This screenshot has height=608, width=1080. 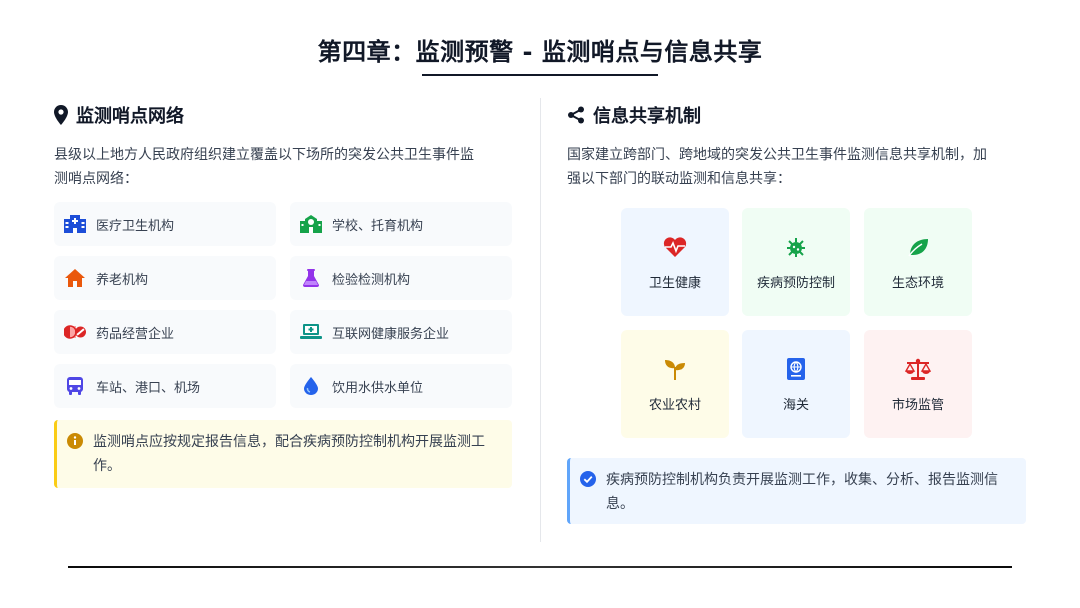 What do you see at coordinates (75, 386) in the screenshot?
I see `bus-icon` at bounding box center [75, 386].